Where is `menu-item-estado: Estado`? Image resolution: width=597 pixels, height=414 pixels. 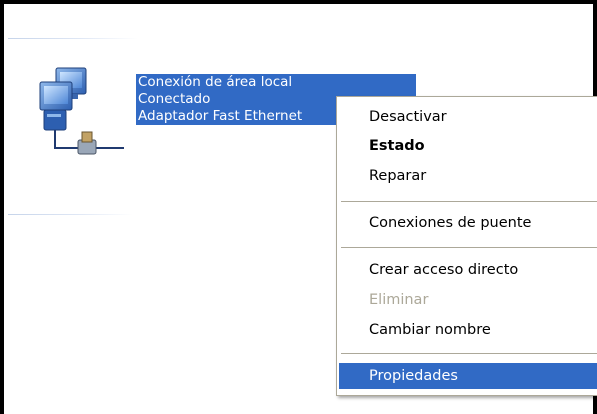
menu-item-estado: Estado is located at coordinates (468, 146).